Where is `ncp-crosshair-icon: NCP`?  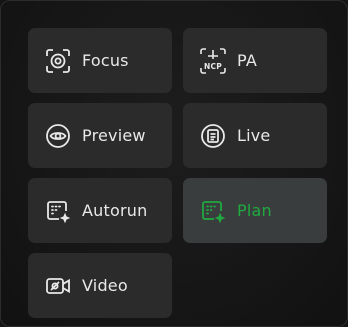 ncp-crosshair-icon: NCP is located at coordinates (213, 61).